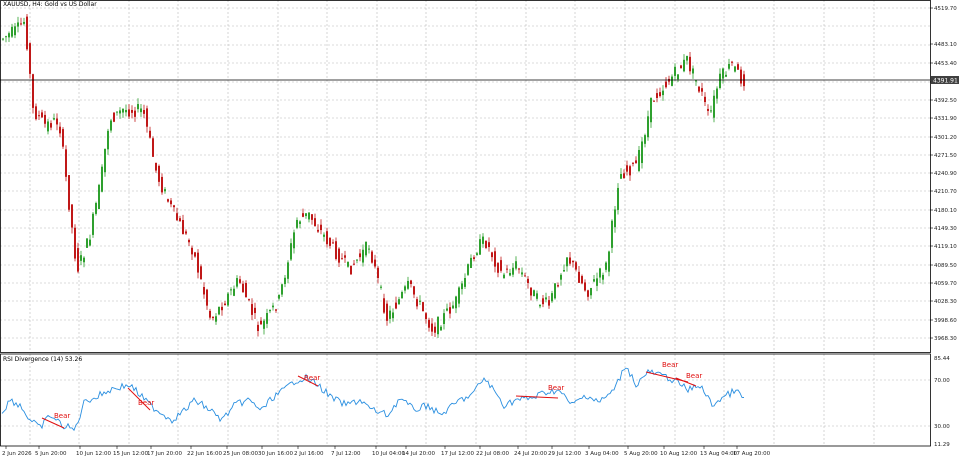 The height and width of the screenshot is (459, 960). Describe the element at coordinates (679, 454) in the screenshot. I see `time-axis-label: 10 Aug 12:00` at that location.